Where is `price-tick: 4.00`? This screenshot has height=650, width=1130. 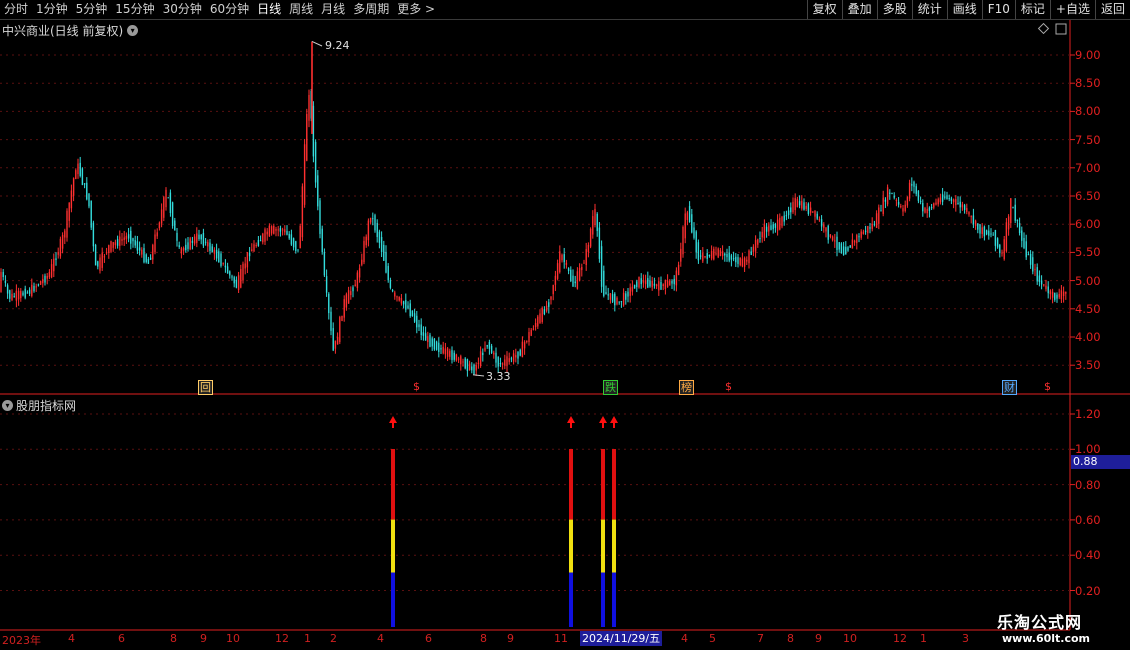
price-tick: 4.00 is located at coordinates (1088, 337).